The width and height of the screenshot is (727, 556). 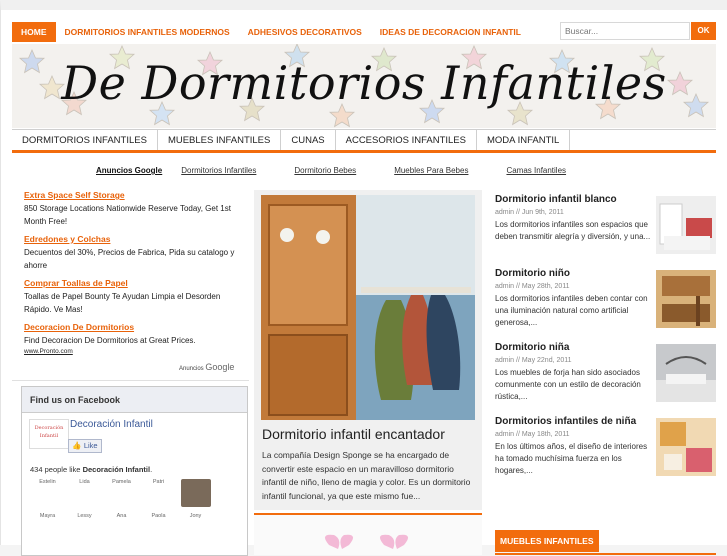 I want to click on featured-title: Dormitorio infantil encantador, so click(x=353, y=434).